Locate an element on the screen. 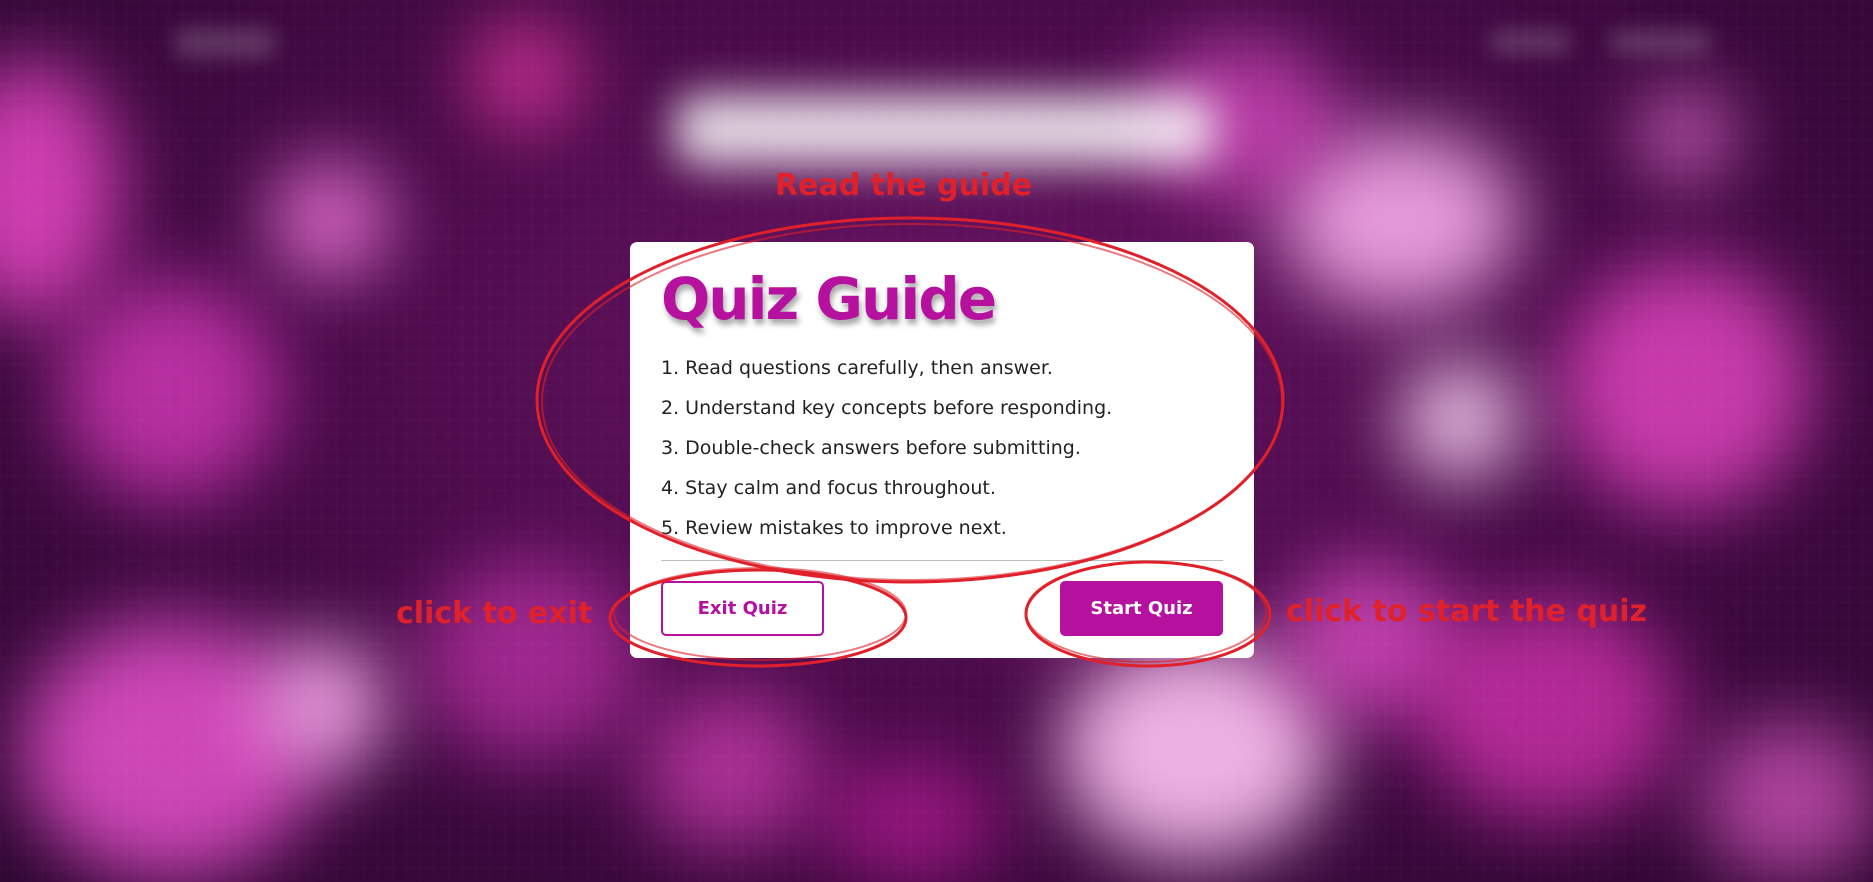 The height and width of the screenshot is (882, 1873). annotation-start-hint: click to start the quiz is located at coordinates (1467, 611).